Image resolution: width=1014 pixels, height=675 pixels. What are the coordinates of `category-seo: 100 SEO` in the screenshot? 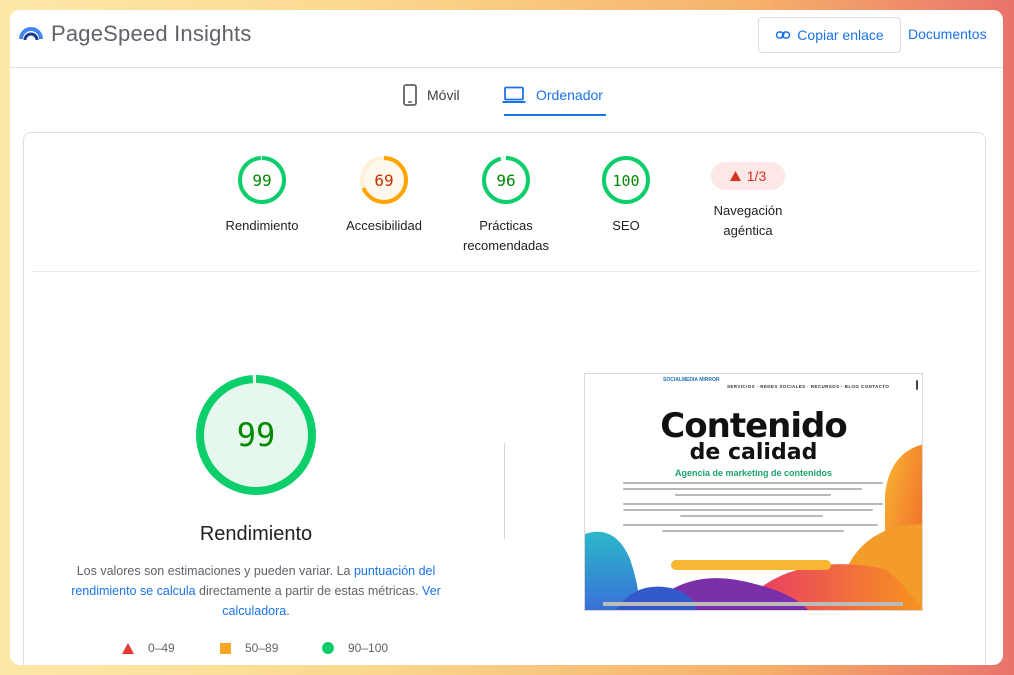 It's located at (626, 195).